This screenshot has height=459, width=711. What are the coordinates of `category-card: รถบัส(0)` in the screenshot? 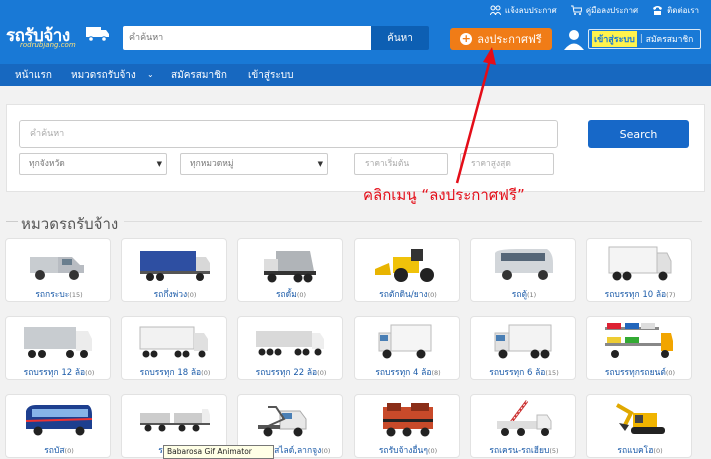 It's located at (58, 426).